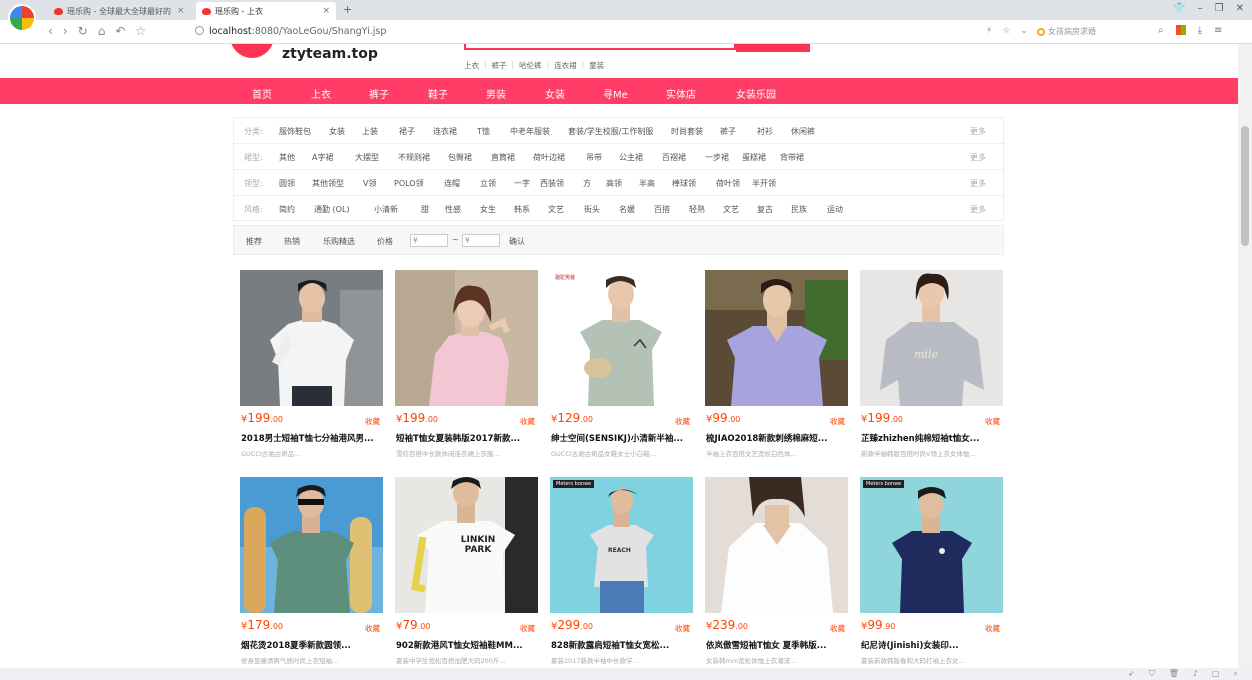 This screenshot has height=680, width=1252. Describe the element at coordinates (287, 157) in the screenshot. I see `filter-option: 其他` at that location.